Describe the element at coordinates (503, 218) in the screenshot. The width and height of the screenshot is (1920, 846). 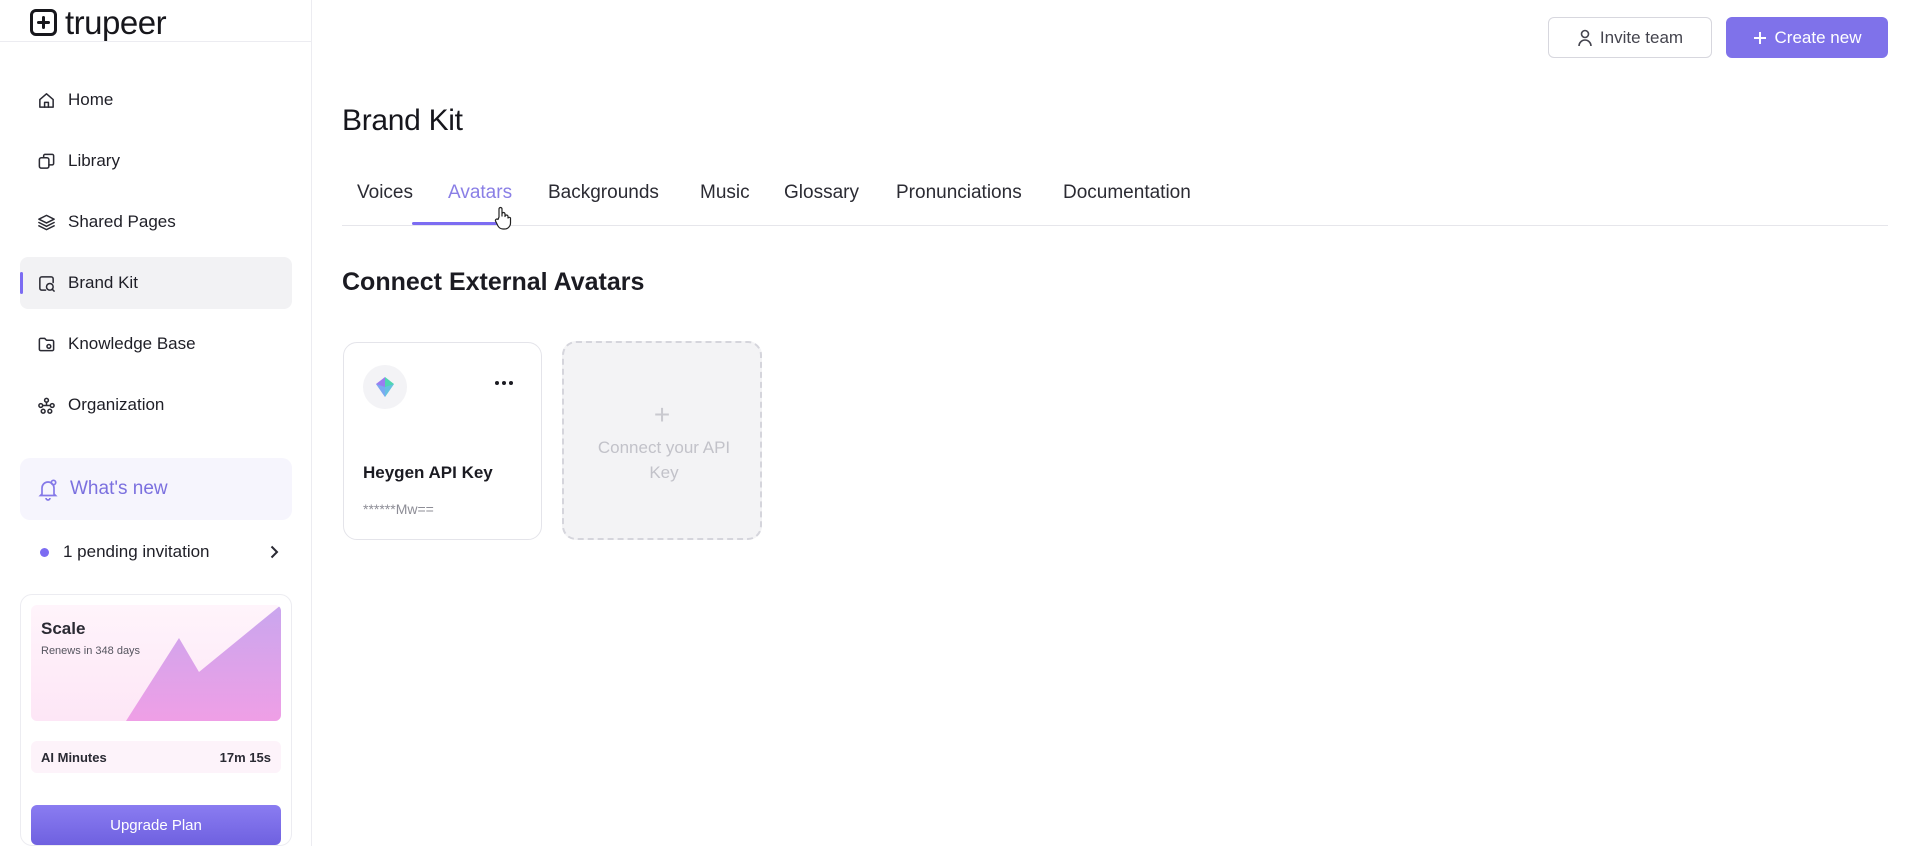
I see `mouse-pointer-hand-icon` at that location.